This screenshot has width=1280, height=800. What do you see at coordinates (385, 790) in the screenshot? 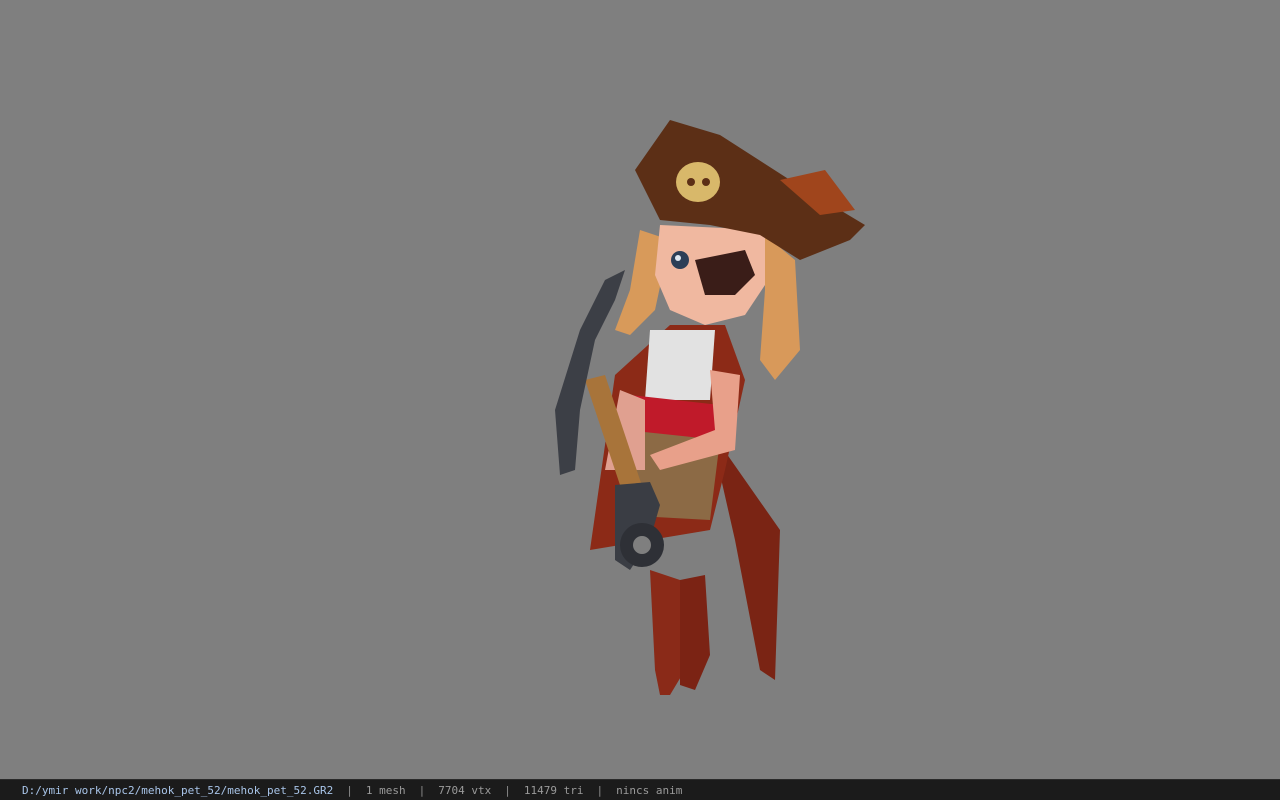
I see `mesh-count: 1 mesh` at bounding box center [385, 790].